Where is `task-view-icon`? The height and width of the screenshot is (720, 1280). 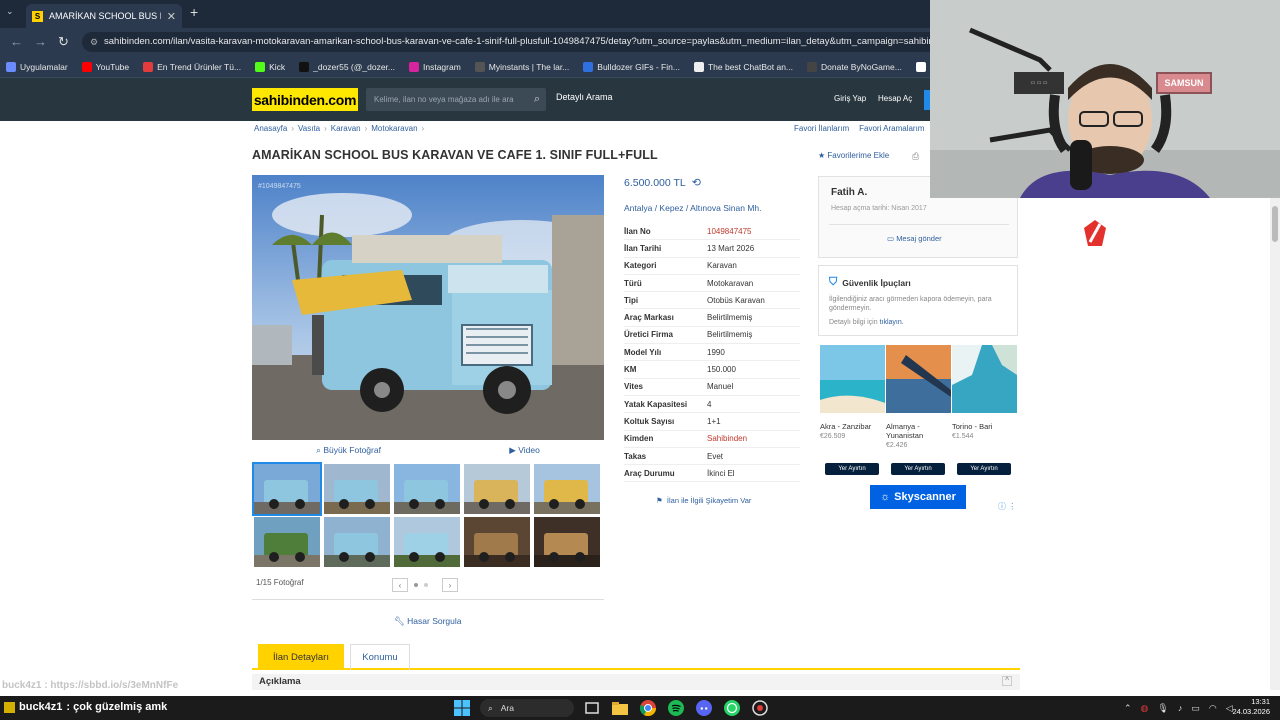
task-view-icon is located at coordinates (592, 708).